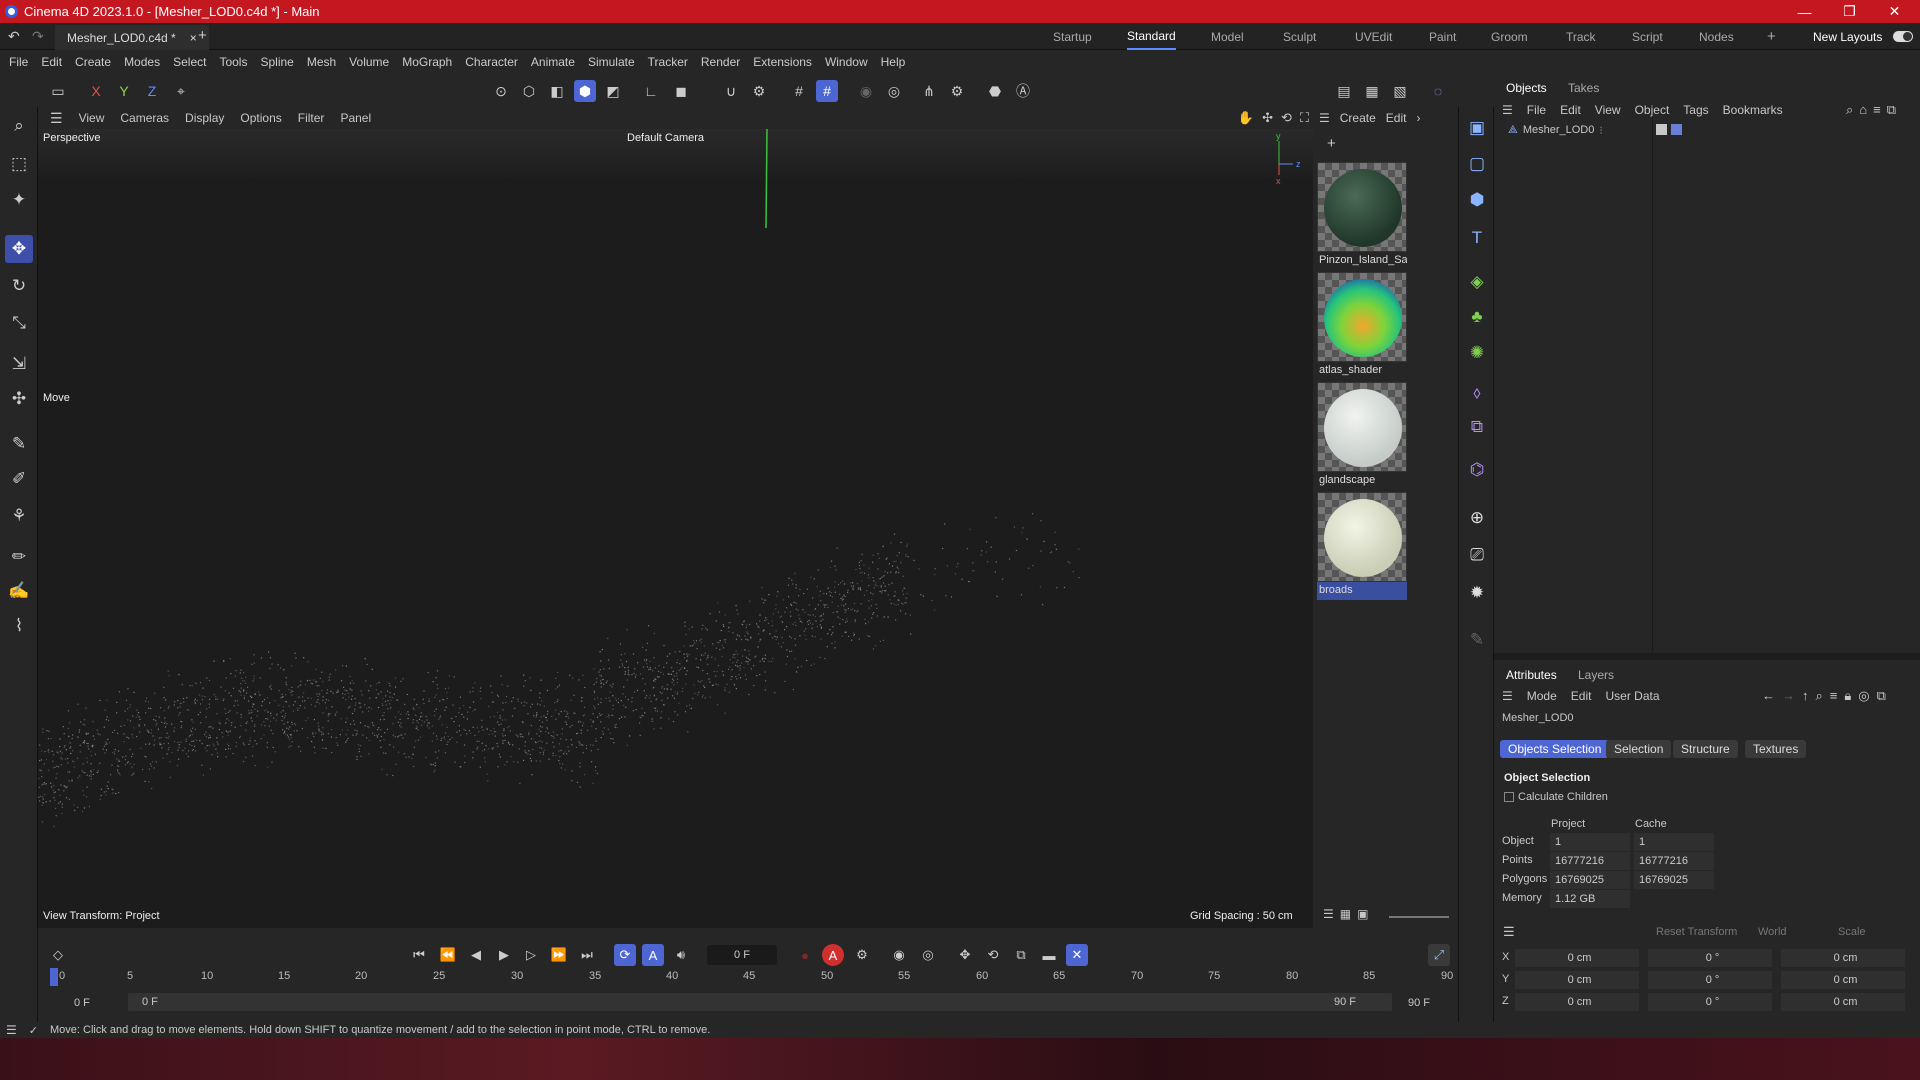 Image resolution: width=1920 pixels, height=1080 pixels. Describe the element at coordinates (1477, 555) in the screenshot. I see `camera-icon: ⎚` at that location.